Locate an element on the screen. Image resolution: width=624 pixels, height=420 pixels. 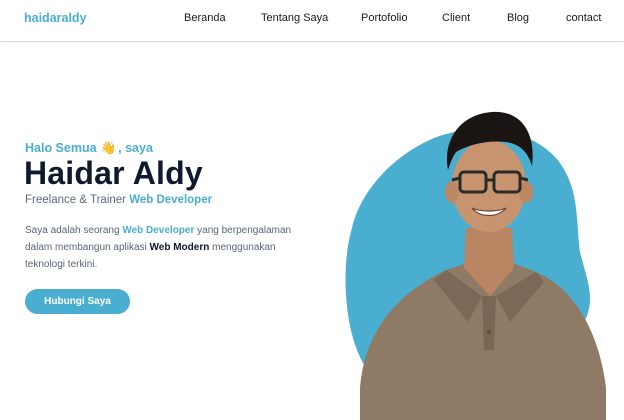
hero-greeting: Halo Semua 👋, saya is located at coordinates (89, 148).